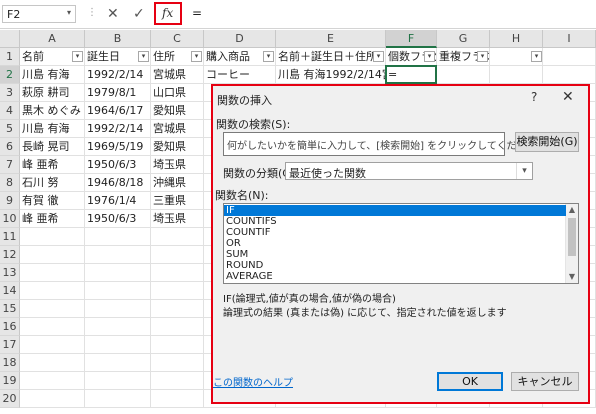 The height and width of the screenshot is (414, 596). I want to click on cell-a18, so click(52, 363).